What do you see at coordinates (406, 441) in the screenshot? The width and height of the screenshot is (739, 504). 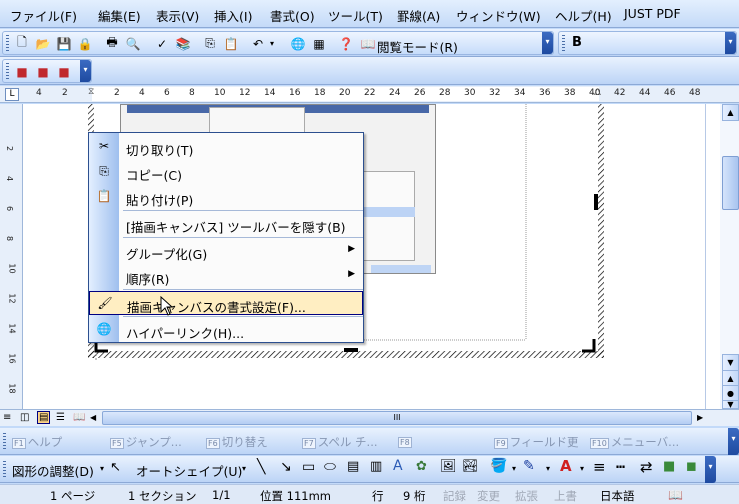 I see `fkey-f8: F8` at bounding box center [406, 441].